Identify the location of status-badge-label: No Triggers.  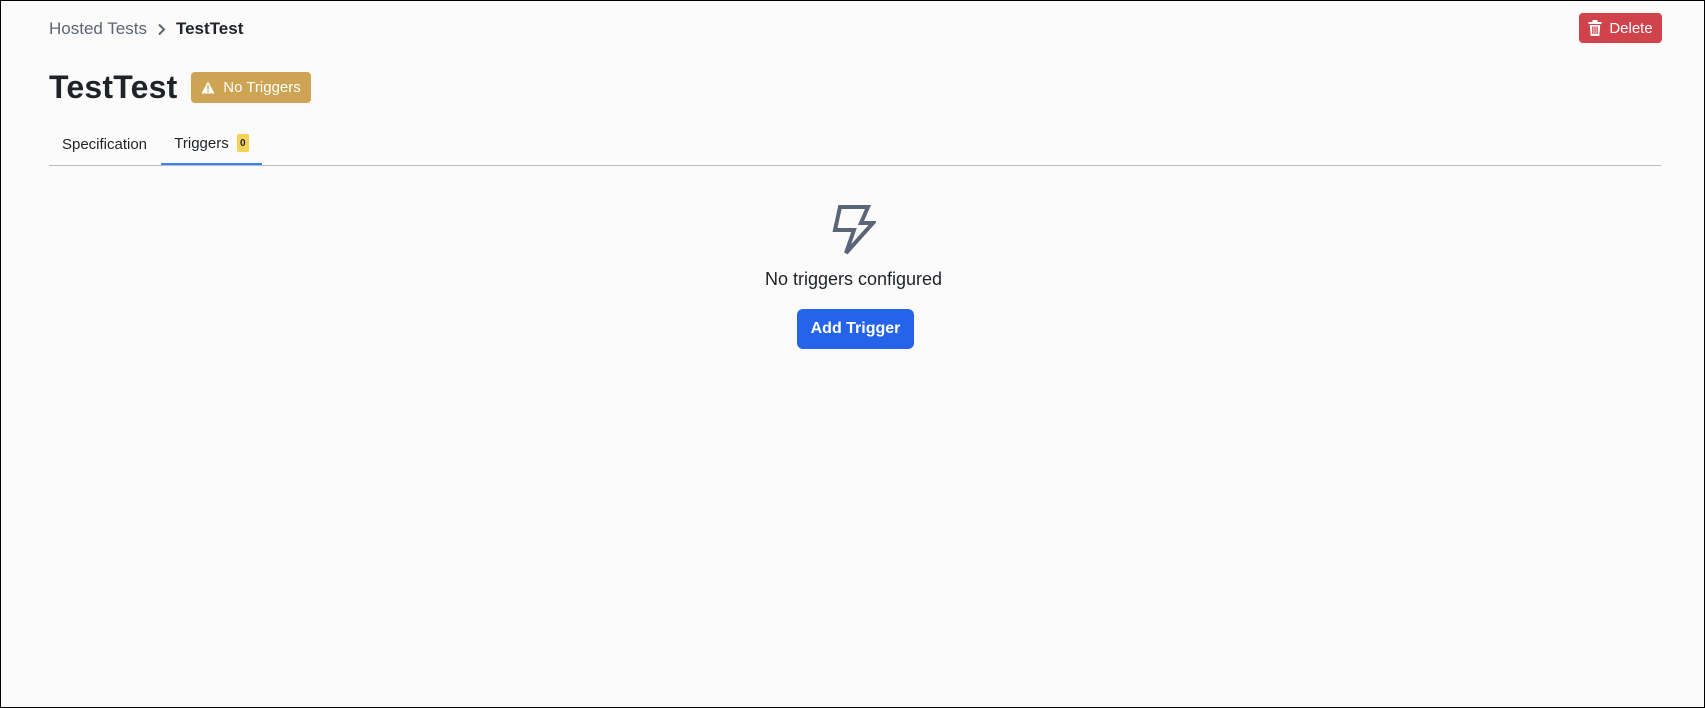
(262, 87).